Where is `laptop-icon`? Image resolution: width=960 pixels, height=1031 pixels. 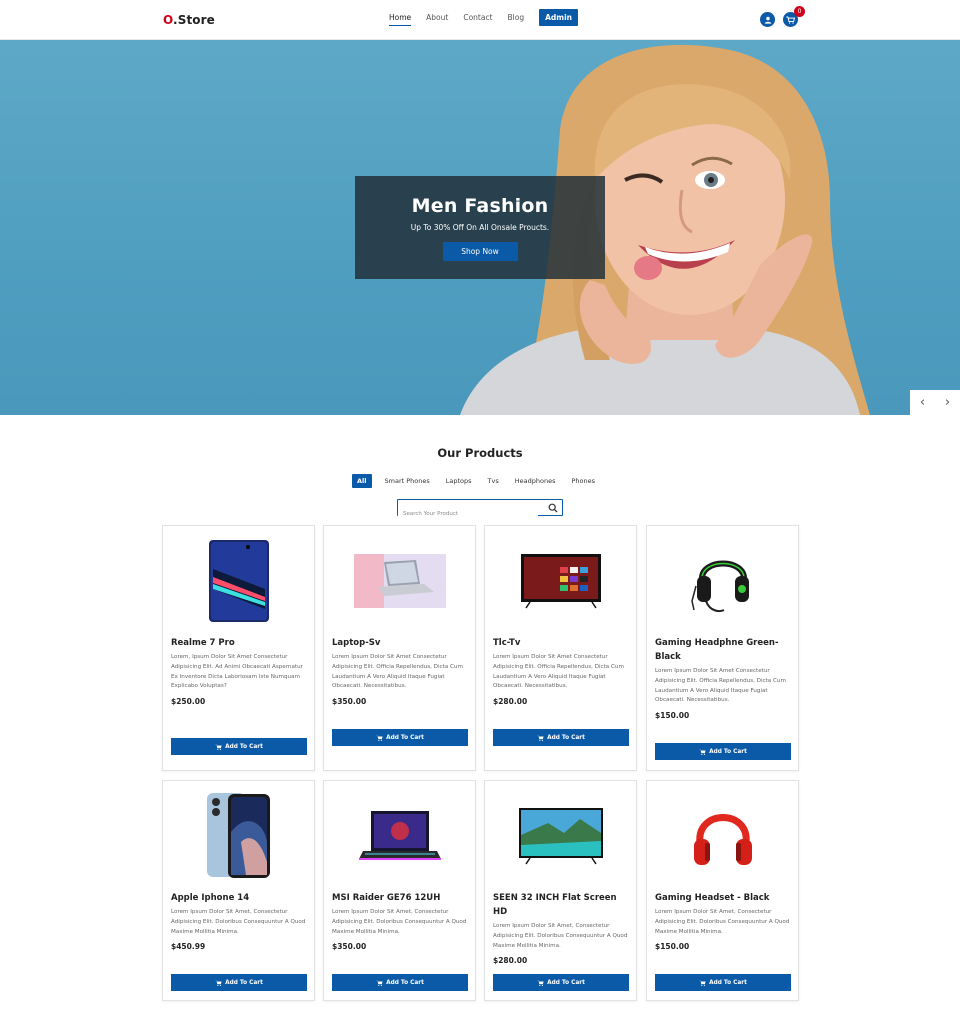
laptop-icon is located at coordinates (399, 581).